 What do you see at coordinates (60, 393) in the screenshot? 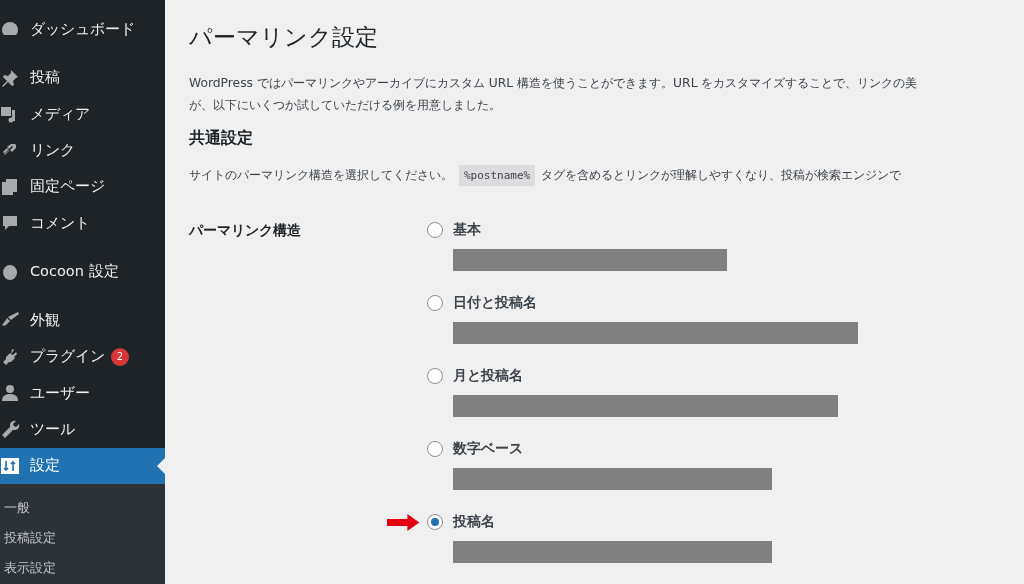
I see `menu-label: ユーザー` at bounding box center [60, 393].